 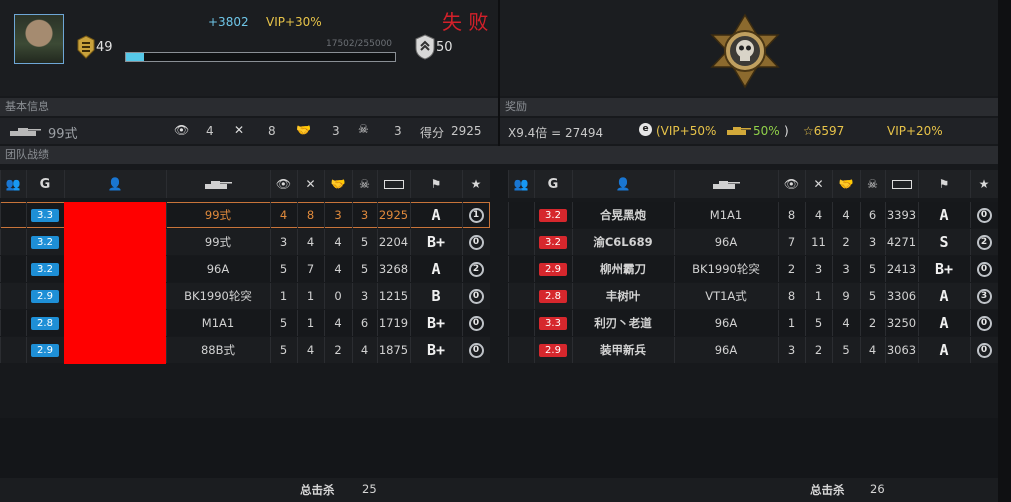 I want to click on grade-badge: S, so click(x=944, y=242).